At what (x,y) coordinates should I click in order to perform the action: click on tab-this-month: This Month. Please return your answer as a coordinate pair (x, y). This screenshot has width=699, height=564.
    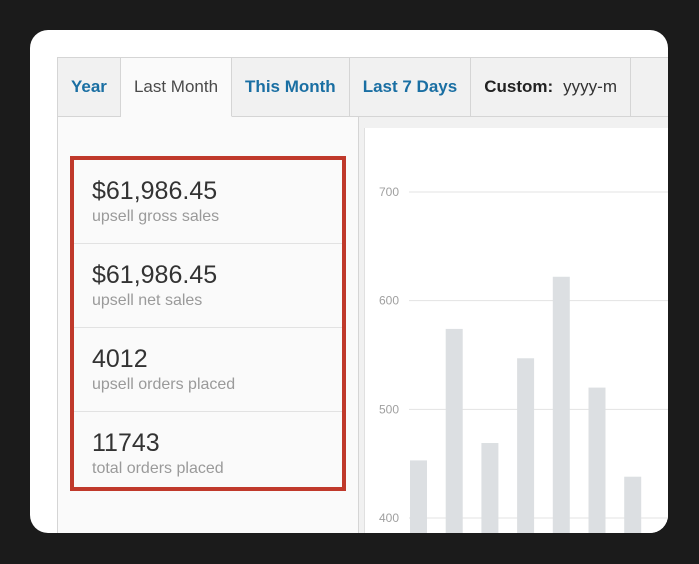
    Looking at the image, I should click on (291, 87).